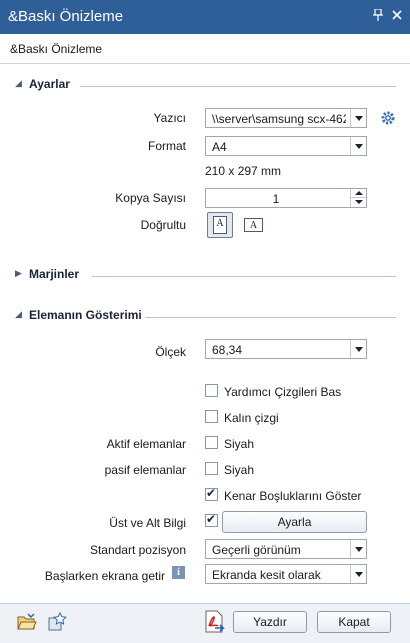 This screenshot has height=643, width=410. What do you see at coordinates (251, 418) in the screenshot?
I see `thick-line-label: Kalın çizgi` at bounding box center [251, 418].